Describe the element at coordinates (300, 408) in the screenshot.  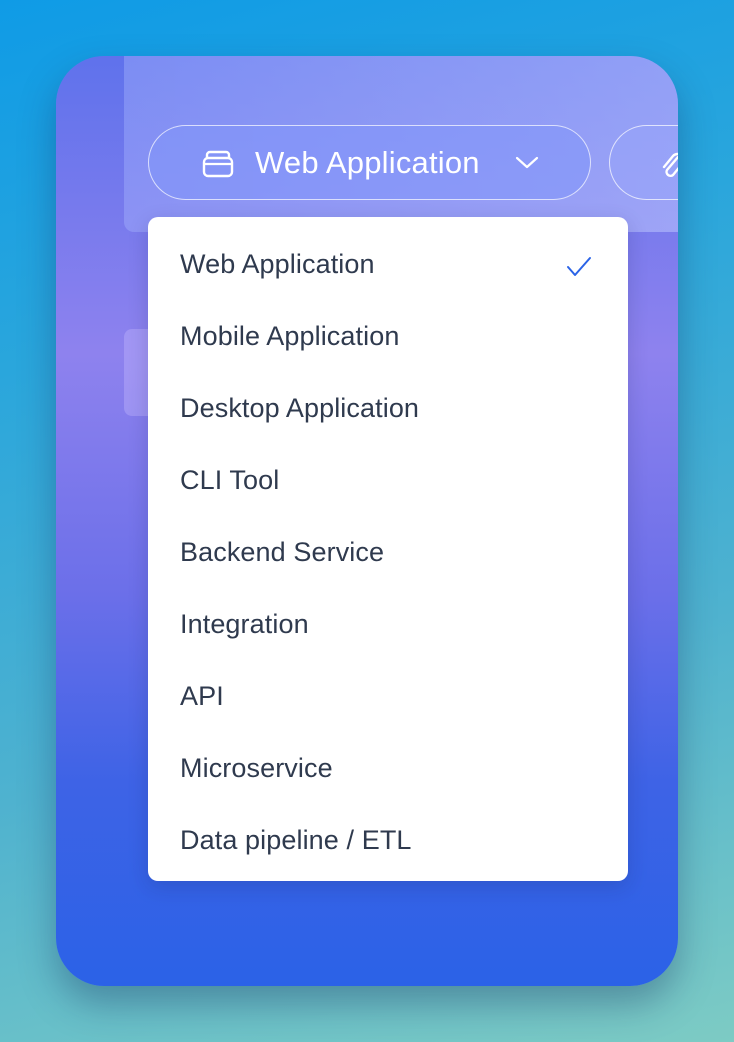
I see `menu-item-label: Desktop Application` at that location.